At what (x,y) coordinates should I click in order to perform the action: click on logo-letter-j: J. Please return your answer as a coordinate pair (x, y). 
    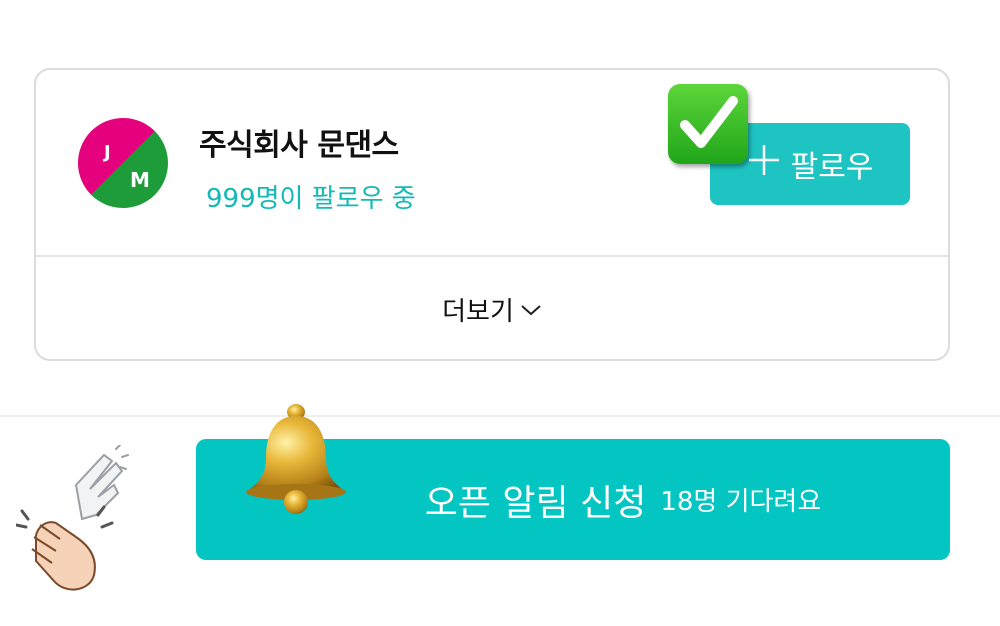
    Looking at the image, I should click on (107, 152).